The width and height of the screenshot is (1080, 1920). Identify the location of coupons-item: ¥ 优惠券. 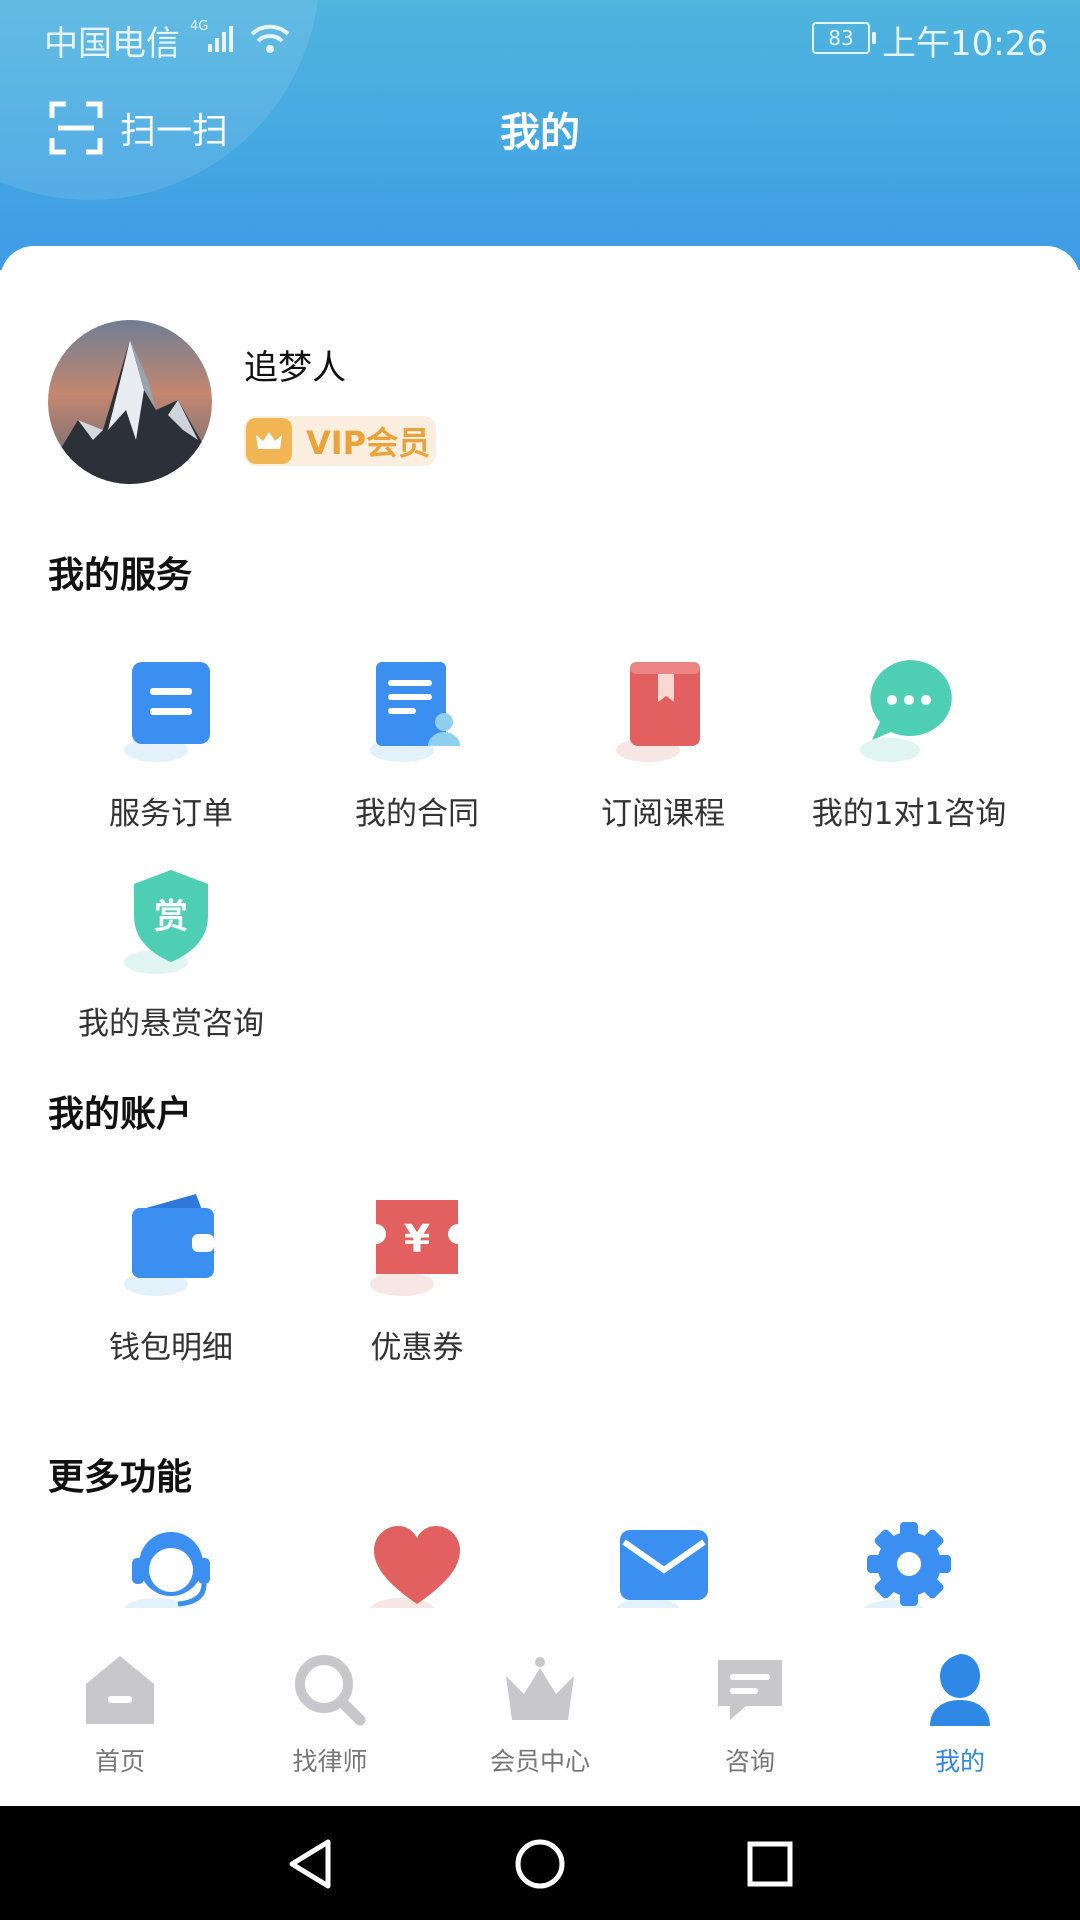
(417, 1278).